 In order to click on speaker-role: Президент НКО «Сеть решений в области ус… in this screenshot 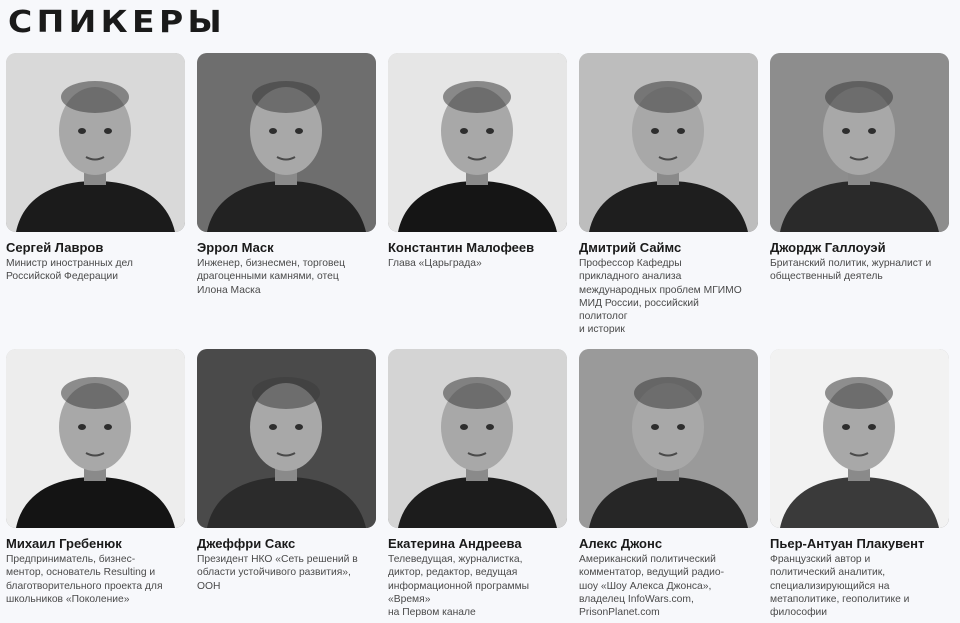, I will do `click(277, 573)`.